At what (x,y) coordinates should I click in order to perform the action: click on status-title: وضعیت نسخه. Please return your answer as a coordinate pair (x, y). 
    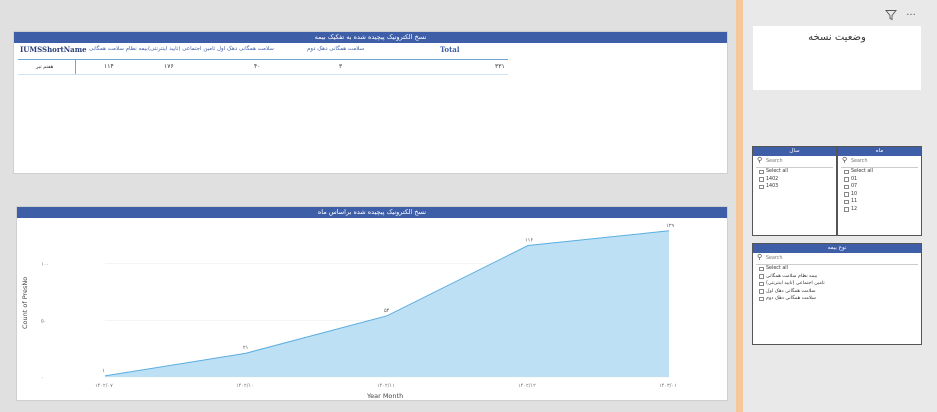
    Looking at the image, I should click on (837, 37).